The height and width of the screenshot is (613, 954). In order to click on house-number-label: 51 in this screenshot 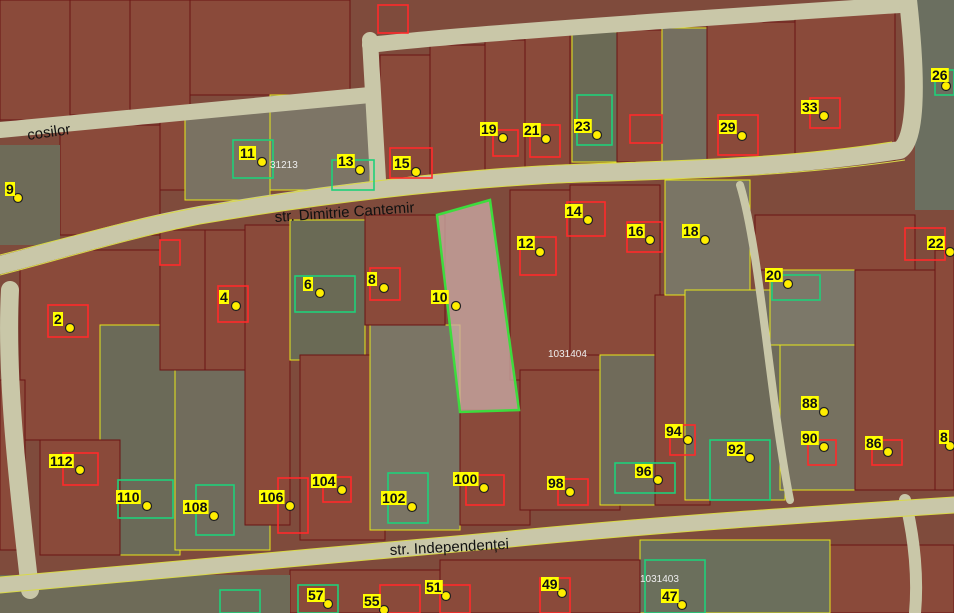, I will do `click(434, 587)`.